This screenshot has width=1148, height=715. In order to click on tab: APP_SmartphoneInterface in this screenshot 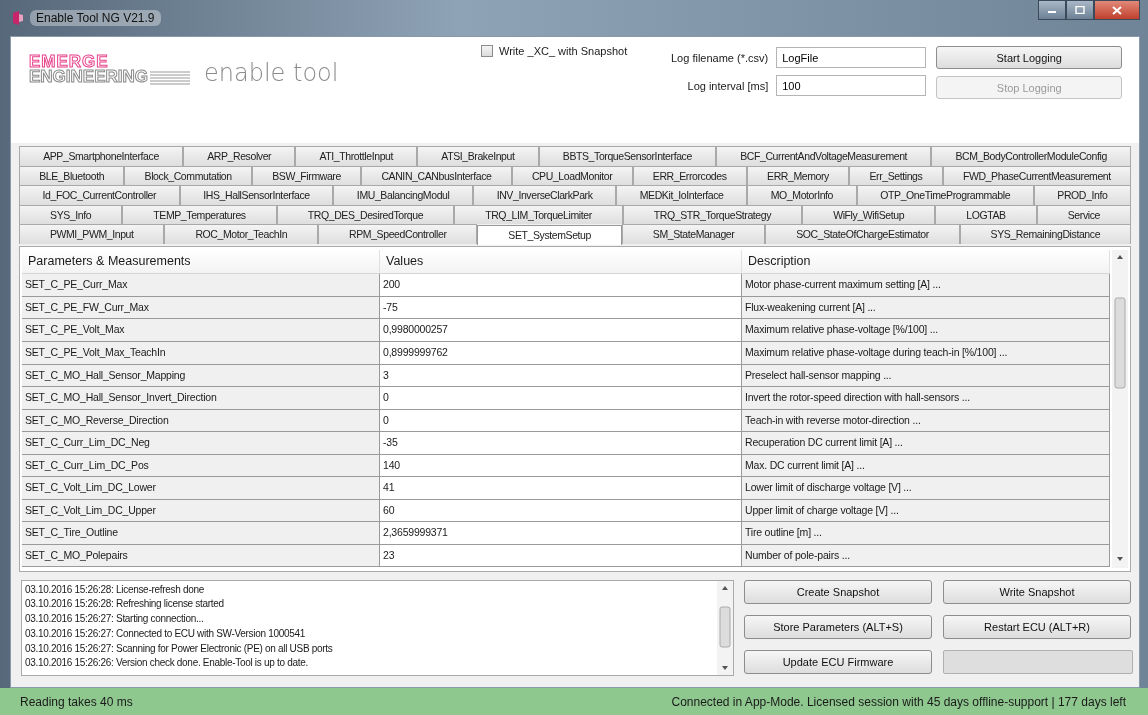, I will do `click(101, 156)`.